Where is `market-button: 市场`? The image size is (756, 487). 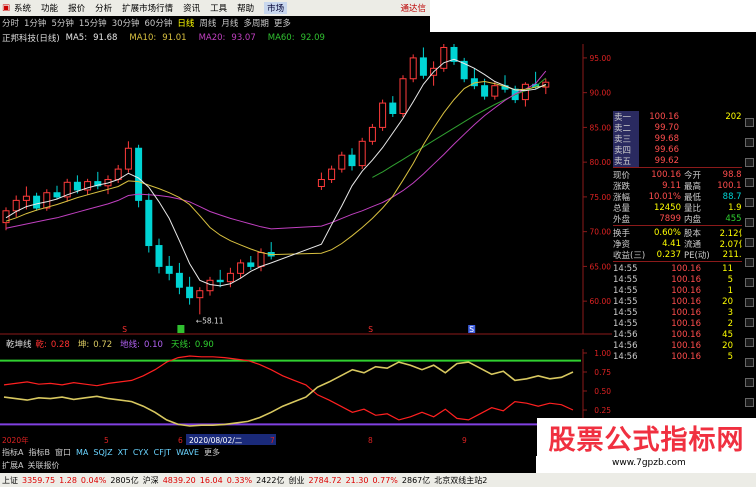
market-button: 市场 is located at coordinates (276, 8).